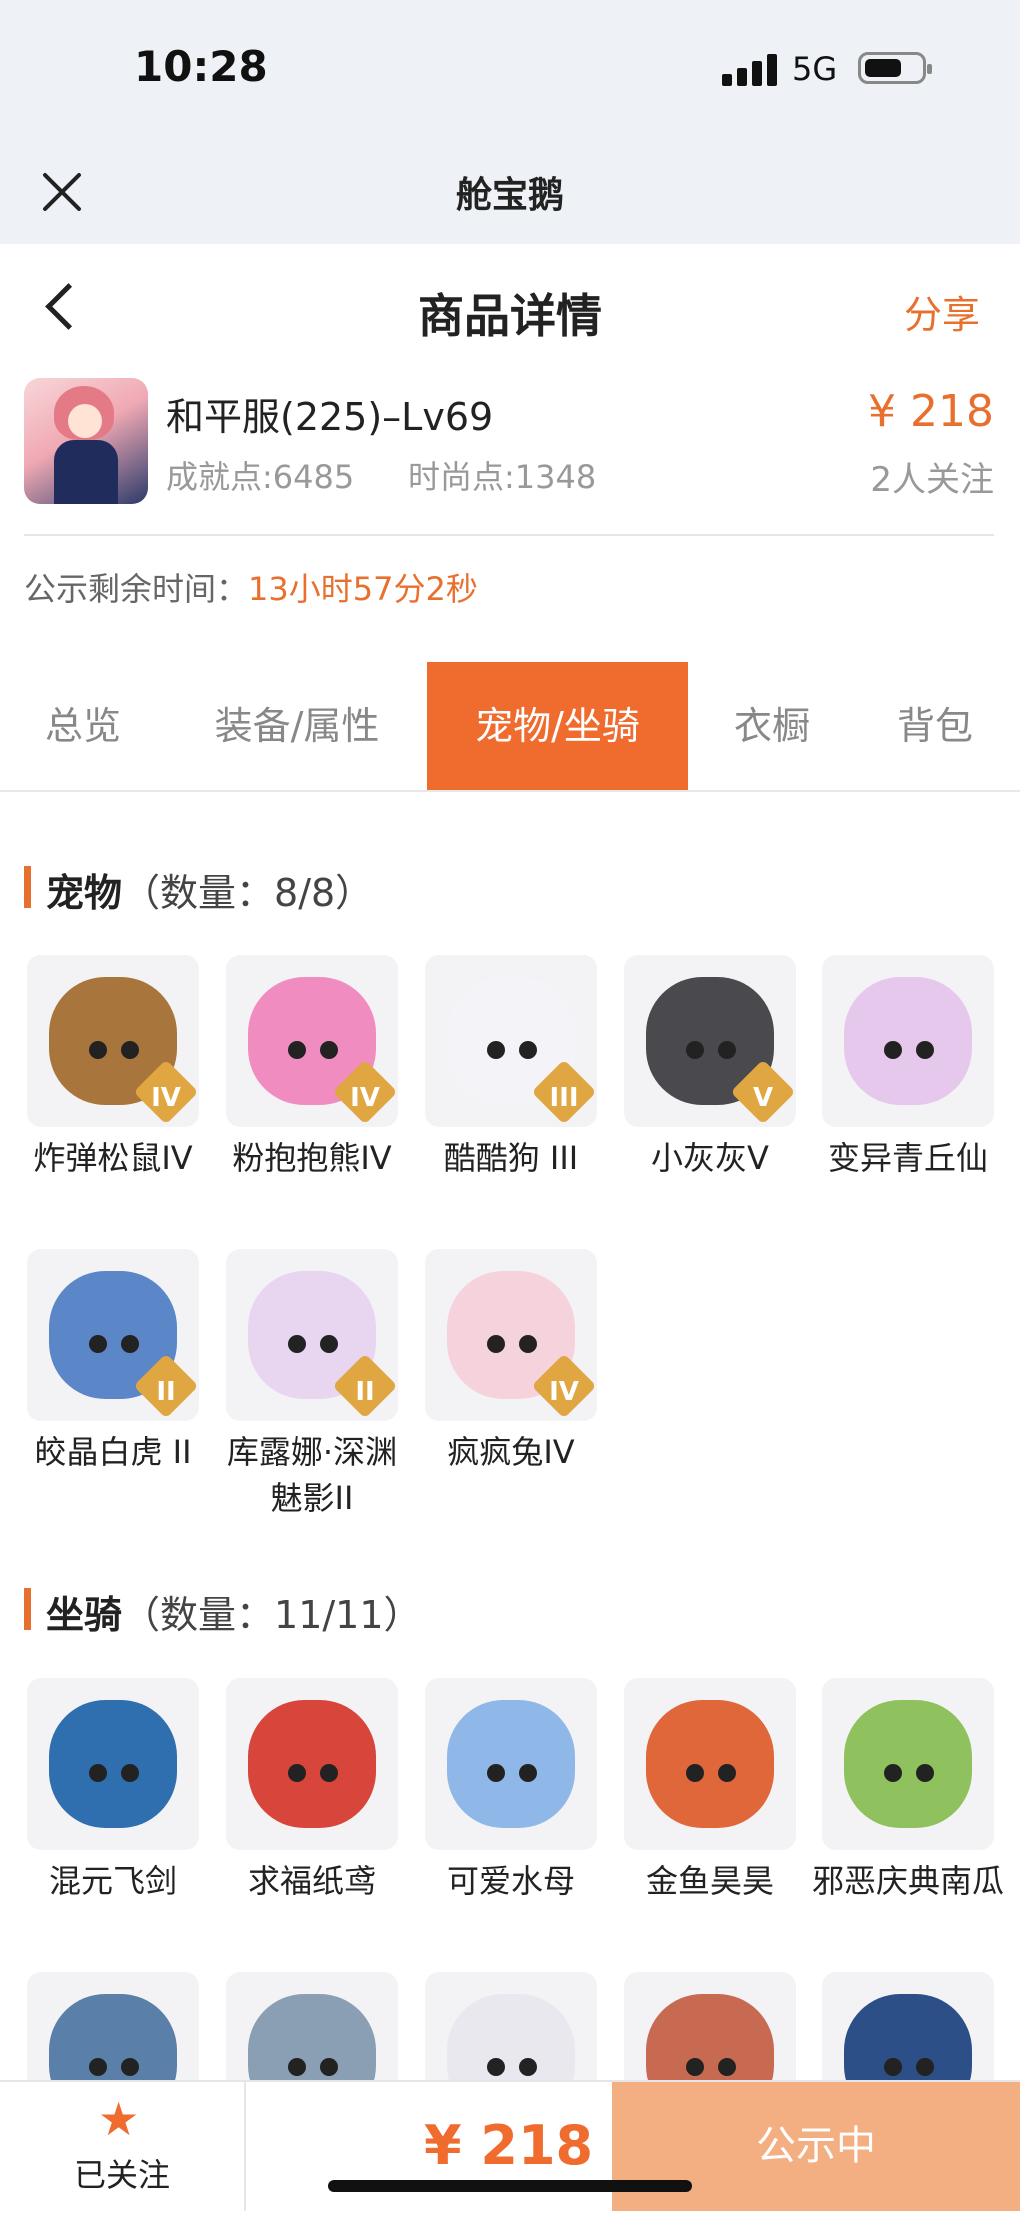 The width and height of the screenshot is (1020, 2214). What do you see at coordinates (84, 1615) in the screenshot?
I see `mounts-title: 坐骑` at bounding box center [84, 1615].